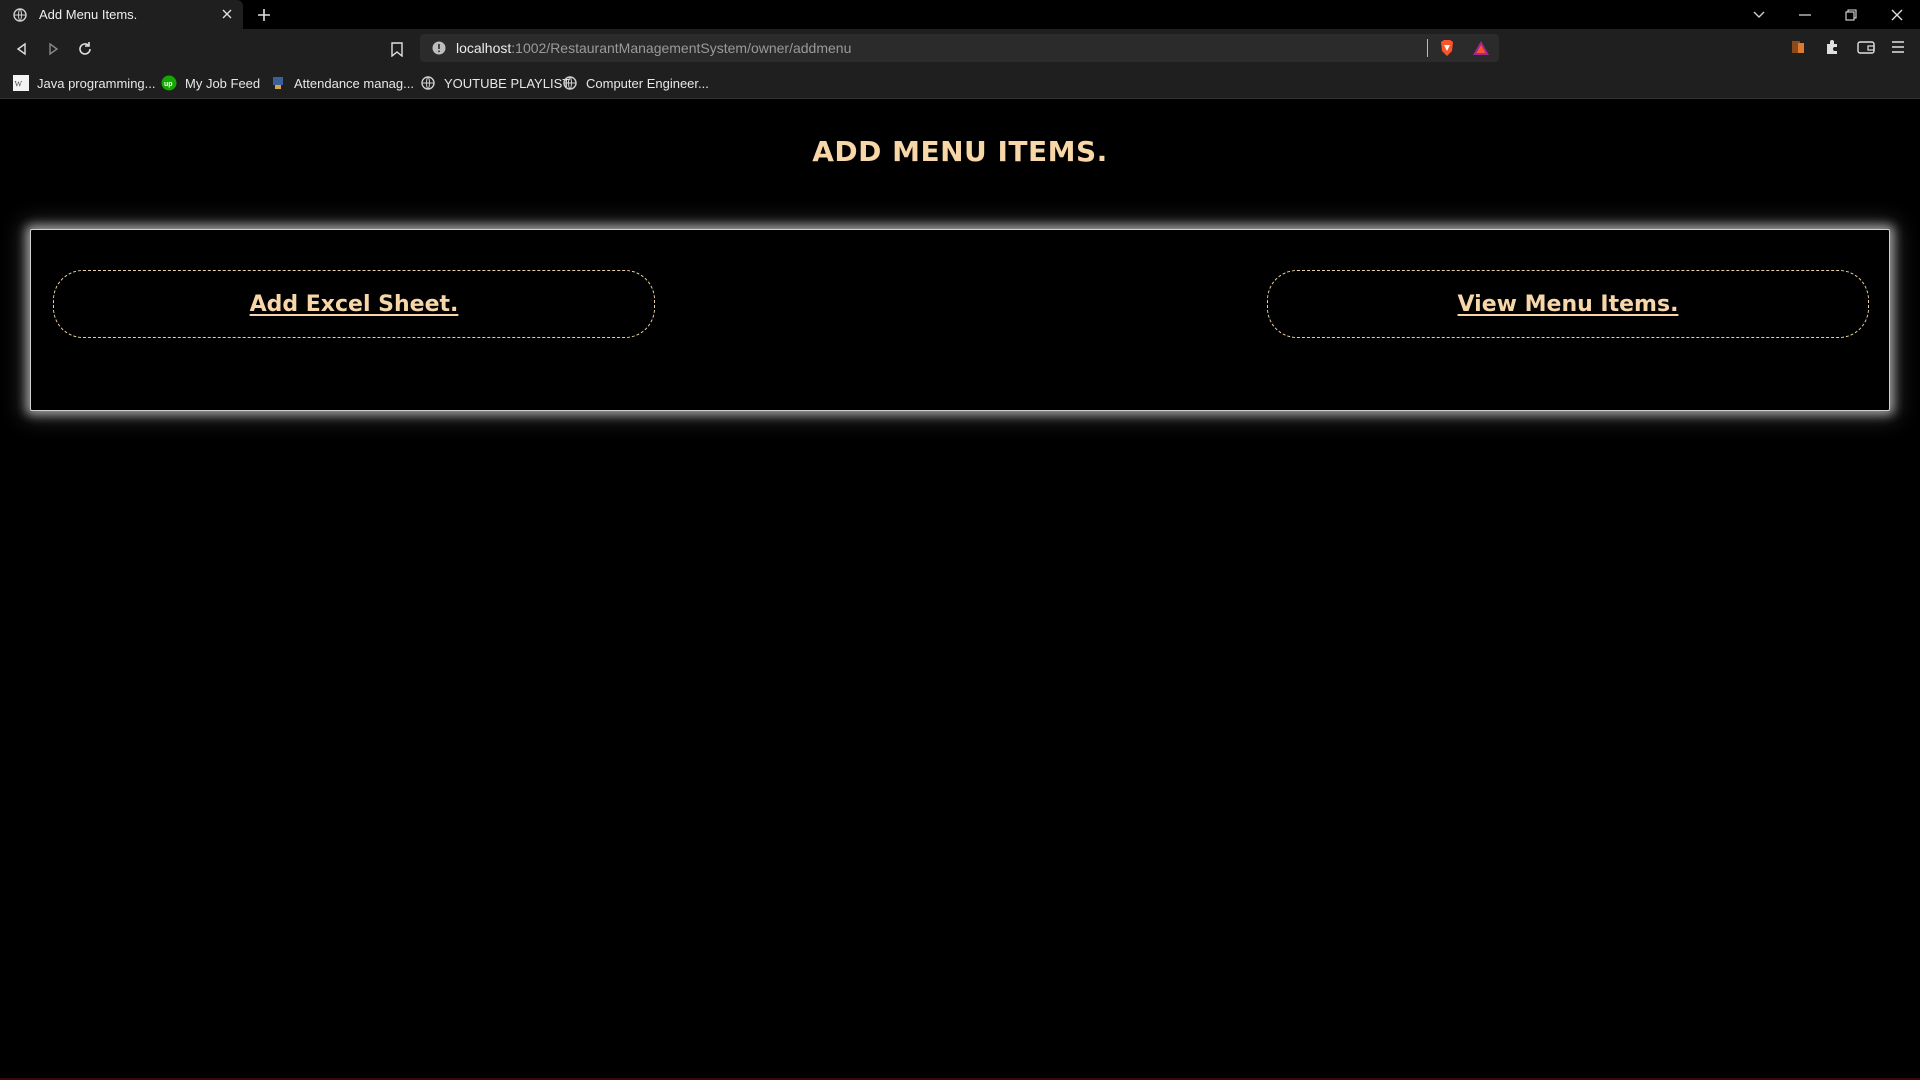 This screenshot has height=1080, width=1920. Describe the element at coordinates (1832, 47) in the screenshot. I see `extensions-puzzle-icon` at that location.